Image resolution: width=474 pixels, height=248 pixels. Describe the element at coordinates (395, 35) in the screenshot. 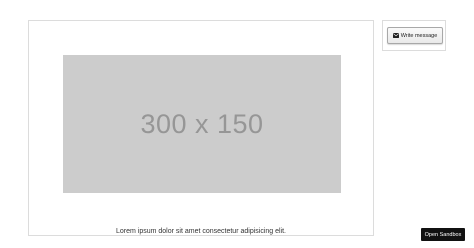

I see `envelope-icon` at that location.